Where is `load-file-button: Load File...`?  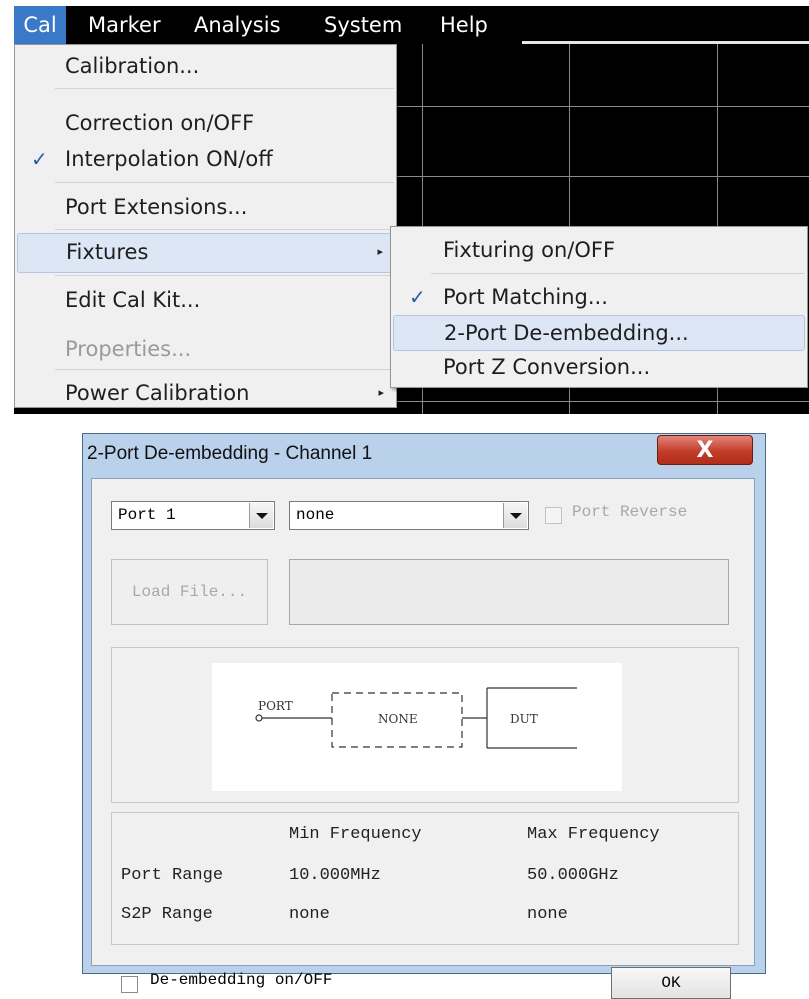
load-file-button: Load File... is located at coordinates (189, 592).